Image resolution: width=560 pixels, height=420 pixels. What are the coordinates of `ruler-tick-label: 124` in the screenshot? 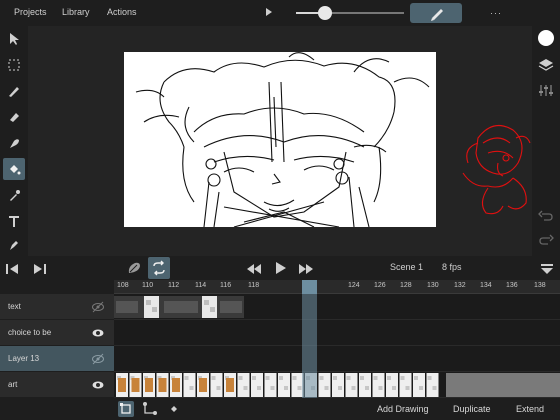 It's located at (354, 285).